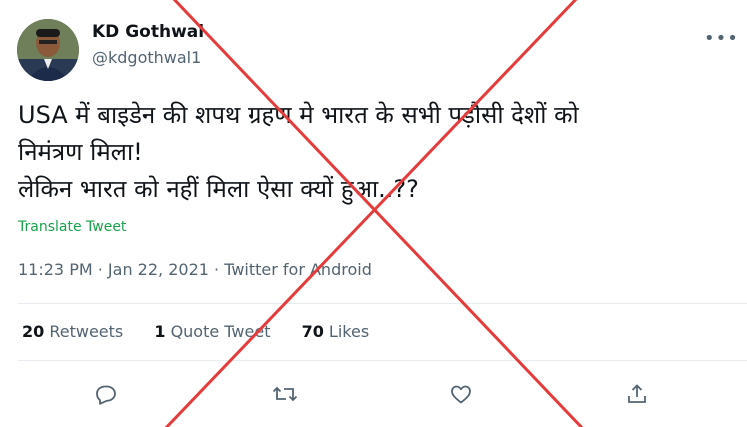  I want to click on quote-tweets-stat: 1 Quote Tweet, so click(212, 331).